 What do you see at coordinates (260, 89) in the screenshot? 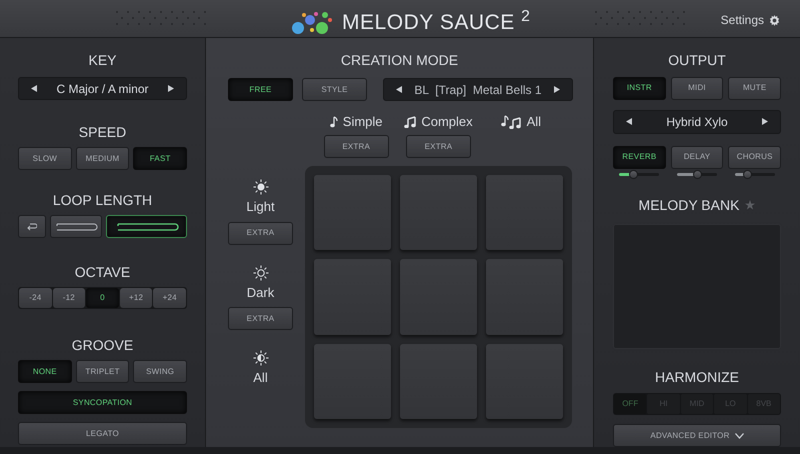
I see `creation-mode-button: FREE` at bounding box center [260, 89].